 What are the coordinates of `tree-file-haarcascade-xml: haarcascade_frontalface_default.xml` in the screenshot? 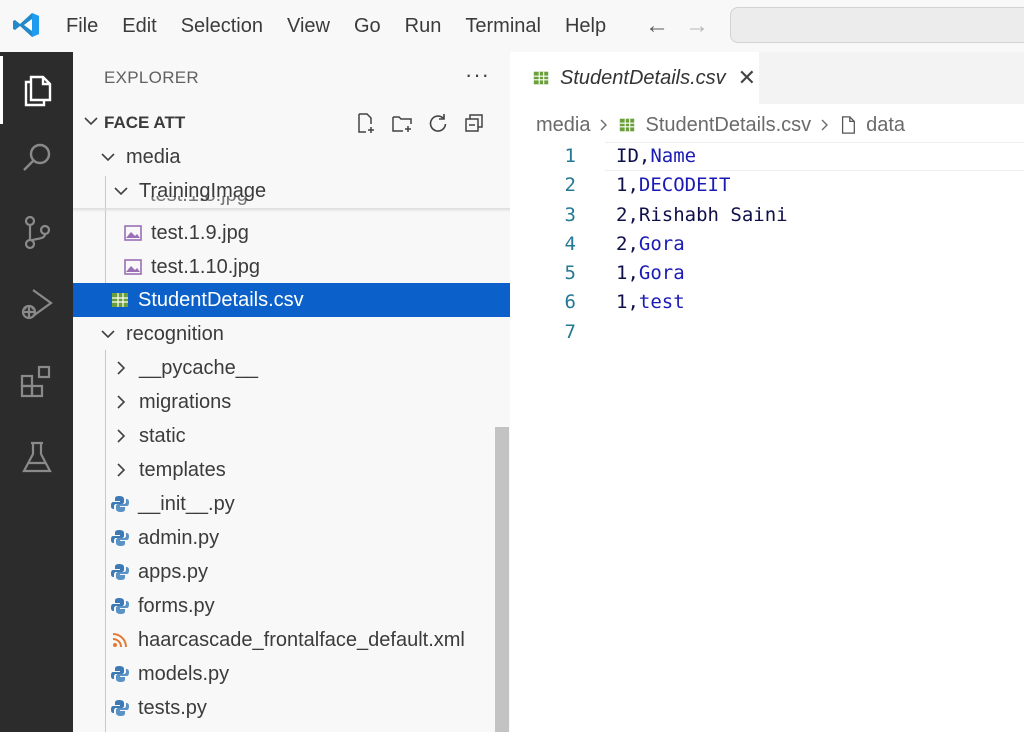 It's located at (291, 640).